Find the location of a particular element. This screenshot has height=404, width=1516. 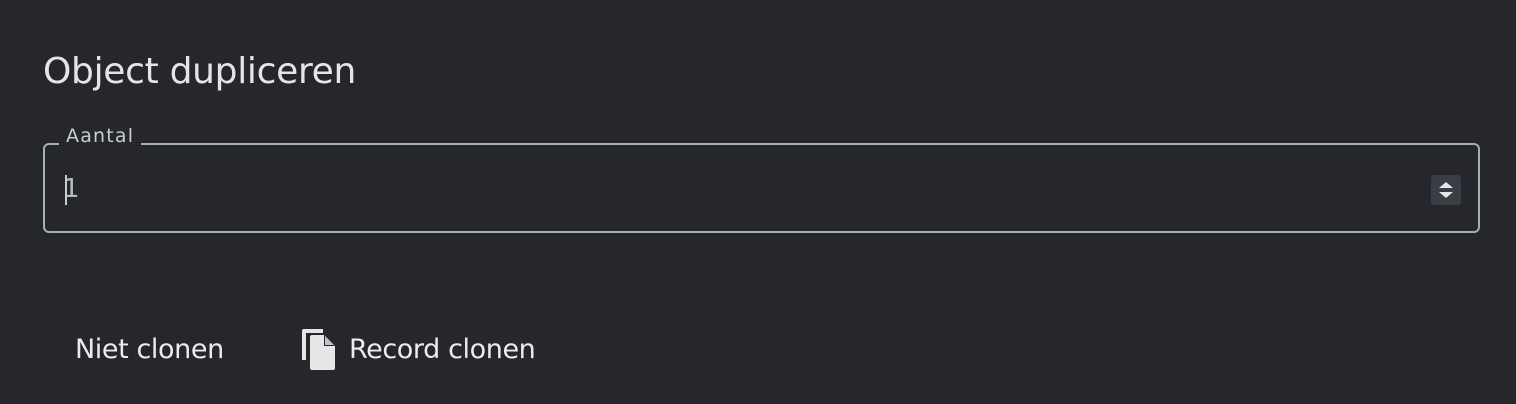

quantity-stepper is located at coordinates (1446, 190).